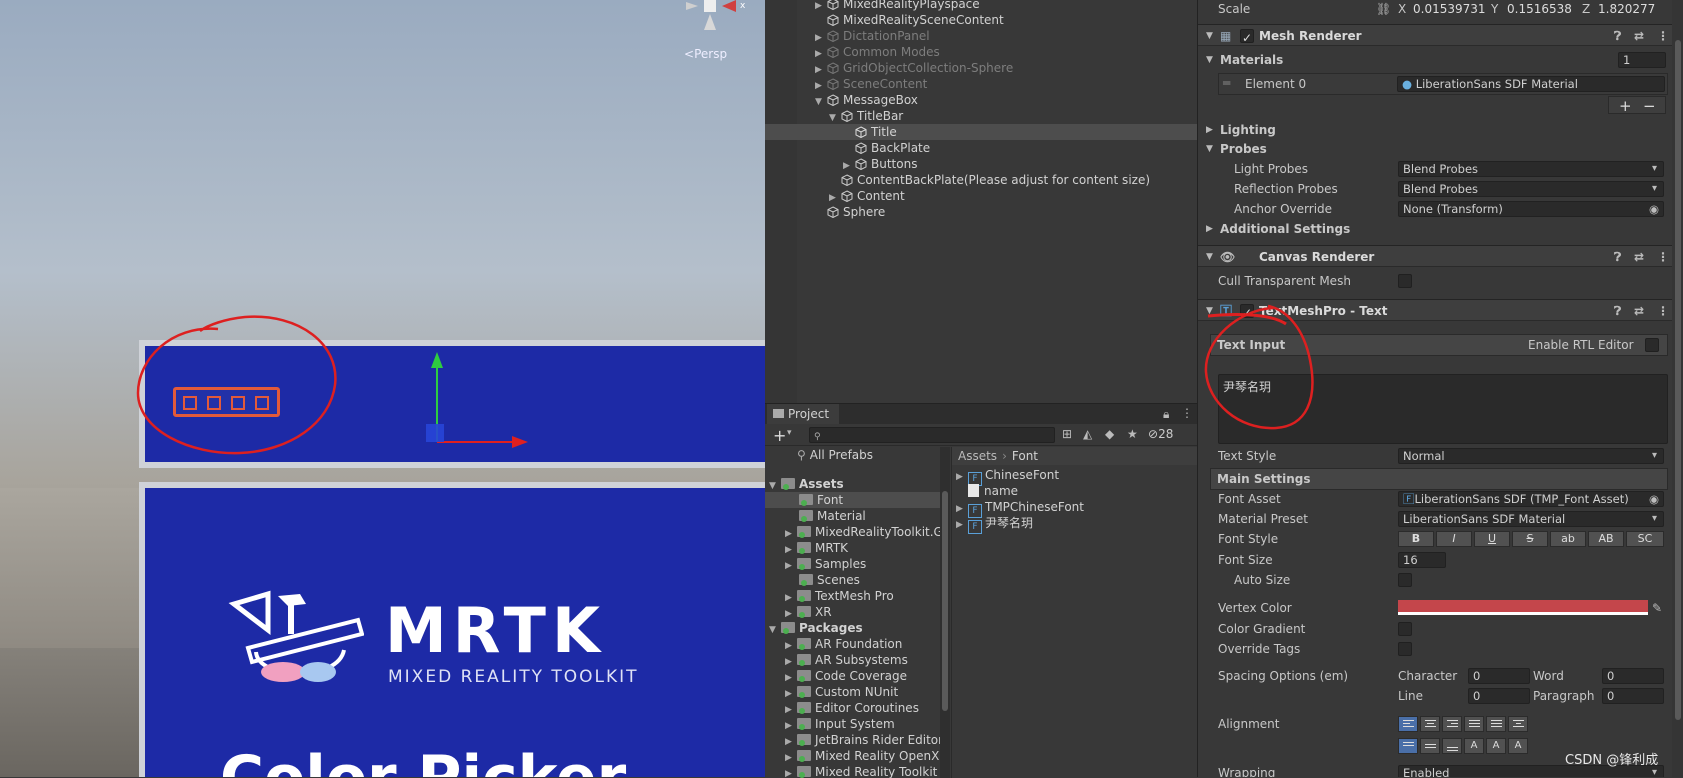  What do you see at coordinates (1523, 607) in the screenshot?
I see `vertex-color-swatch` at bounding box center [1523, 607].